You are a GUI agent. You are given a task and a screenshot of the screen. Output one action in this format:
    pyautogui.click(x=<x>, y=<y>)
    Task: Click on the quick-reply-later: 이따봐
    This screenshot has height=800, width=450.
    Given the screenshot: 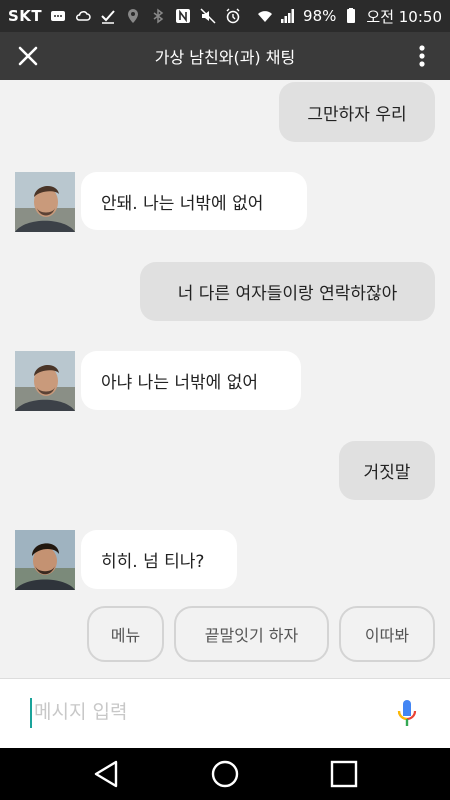 What is the action you would take?
    pyautogui.click(x=387, y=634)
    